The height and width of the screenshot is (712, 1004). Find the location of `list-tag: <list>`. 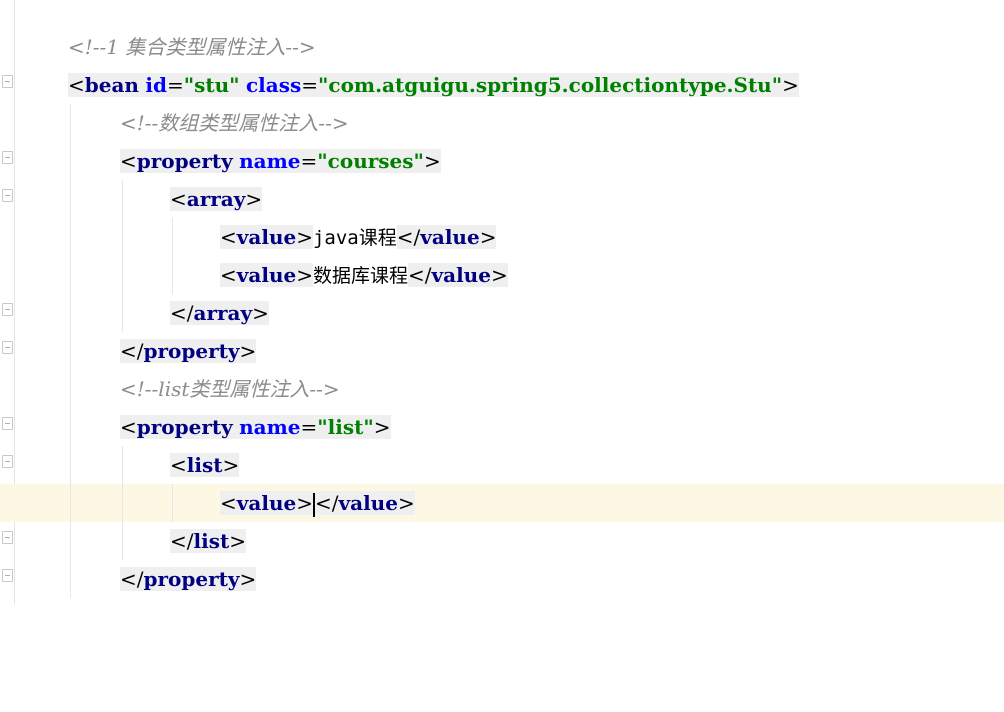

list-tag: <list> is located at coordinates (205, 465).